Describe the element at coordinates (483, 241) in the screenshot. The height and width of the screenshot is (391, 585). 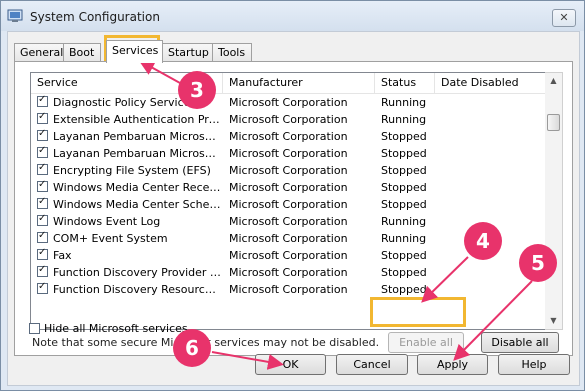
I see `callout-4: 4` at that location.